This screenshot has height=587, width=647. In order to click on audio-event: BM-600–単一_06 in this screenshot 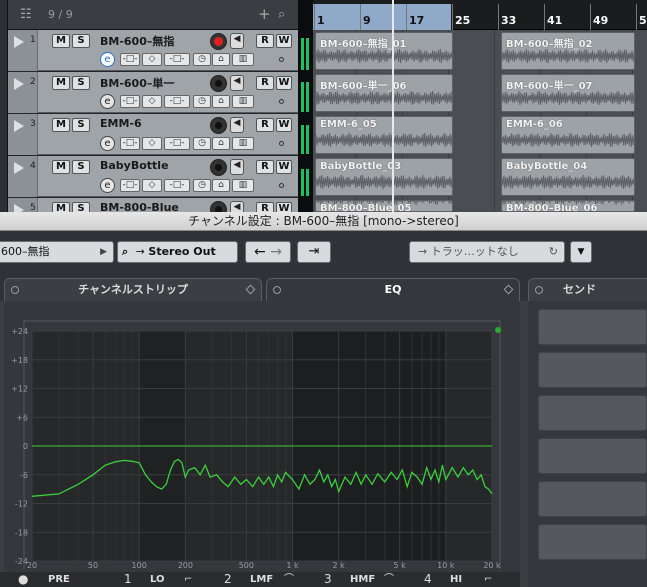, I will do `click(384, 93)`.